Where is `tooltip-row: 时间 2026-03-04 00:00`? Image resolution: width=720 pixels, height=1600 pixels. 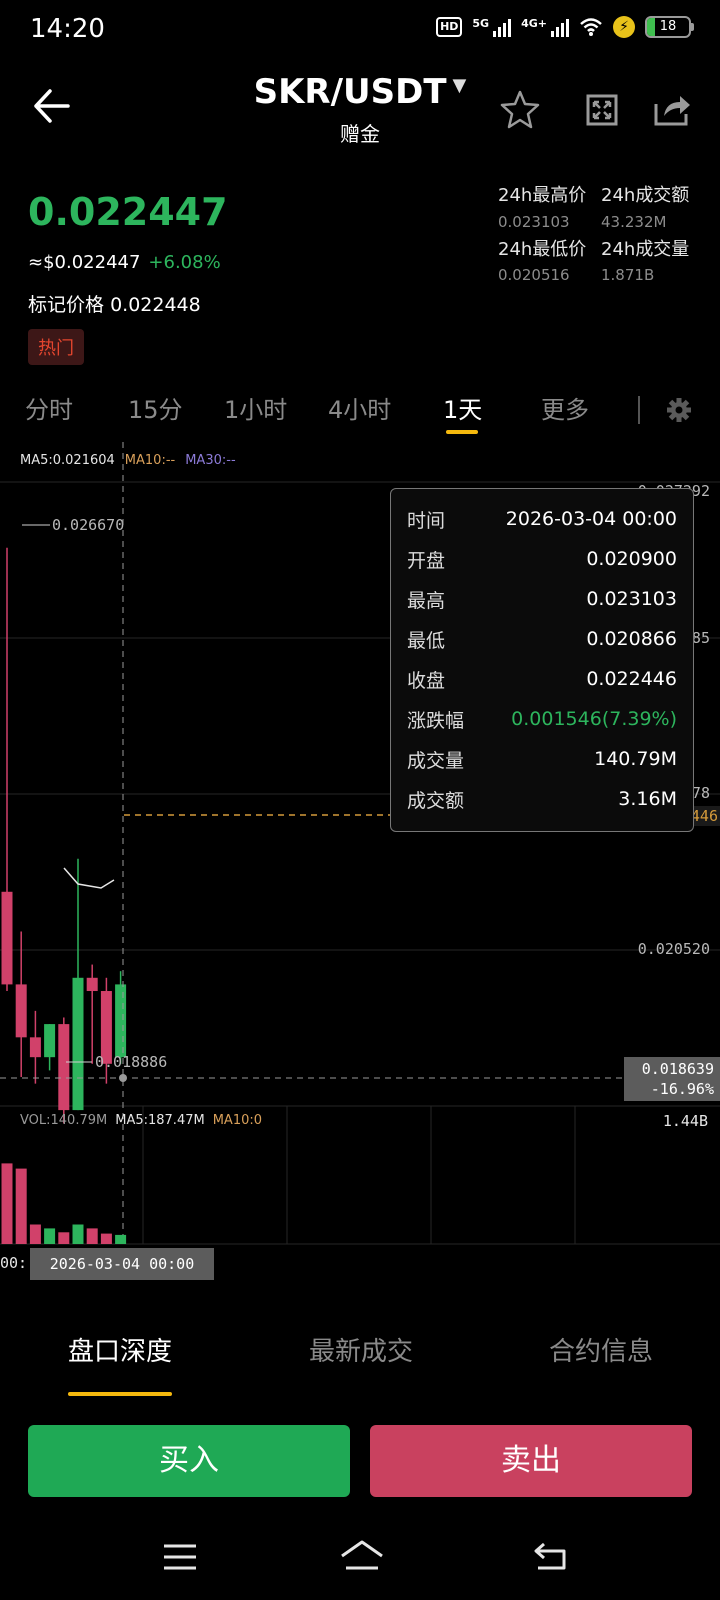 tooltip-row: 时间 2026-03-04 00:00 is located at coordinates (542, 519).